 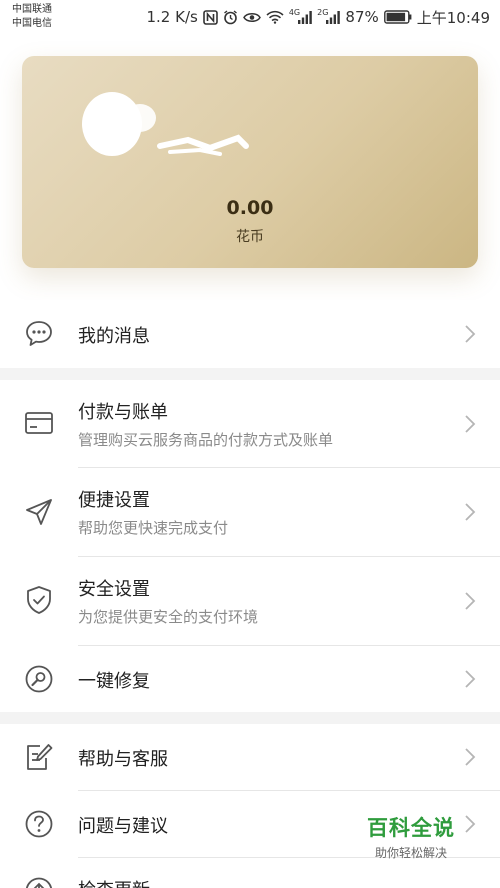 What do you see at coordinates (39, 423) in the screenshot?
I see `credit-card-icon` at bounding box center [39, 423].